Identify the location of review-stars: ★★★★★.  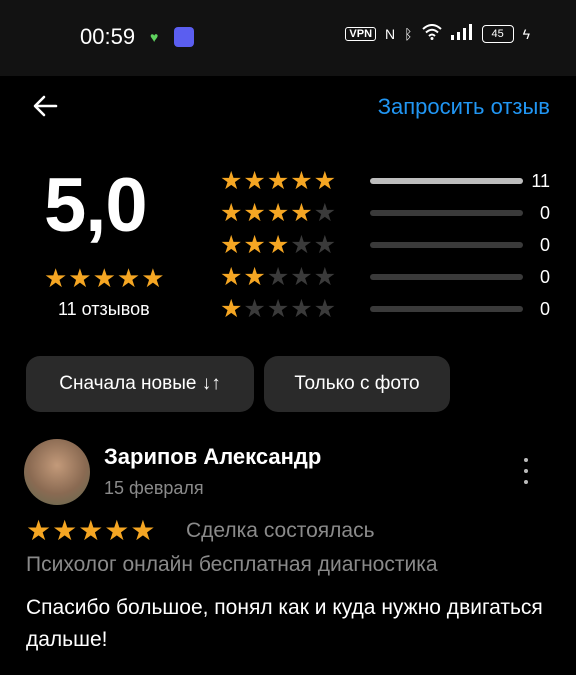
(91, 530).